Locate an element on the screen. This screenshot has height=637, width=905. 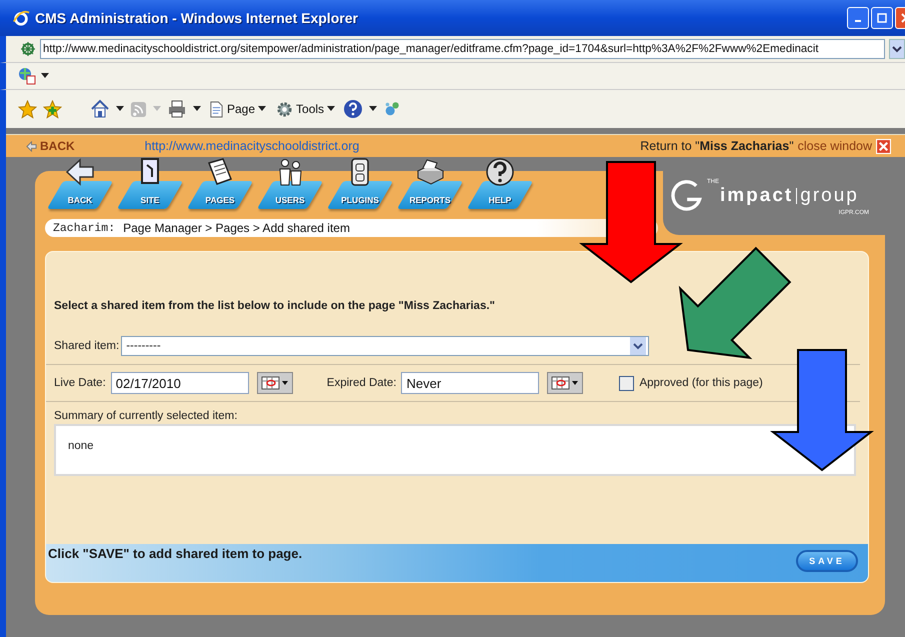
nav-tab: PLUGINS is located at coordinates (360, 183).